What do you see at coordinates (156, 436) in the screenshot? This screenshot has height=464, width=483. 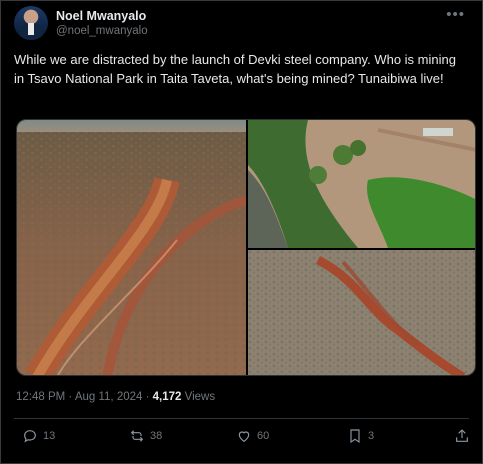 I see `retweet-count: 38` at bounding box center [156, 436].